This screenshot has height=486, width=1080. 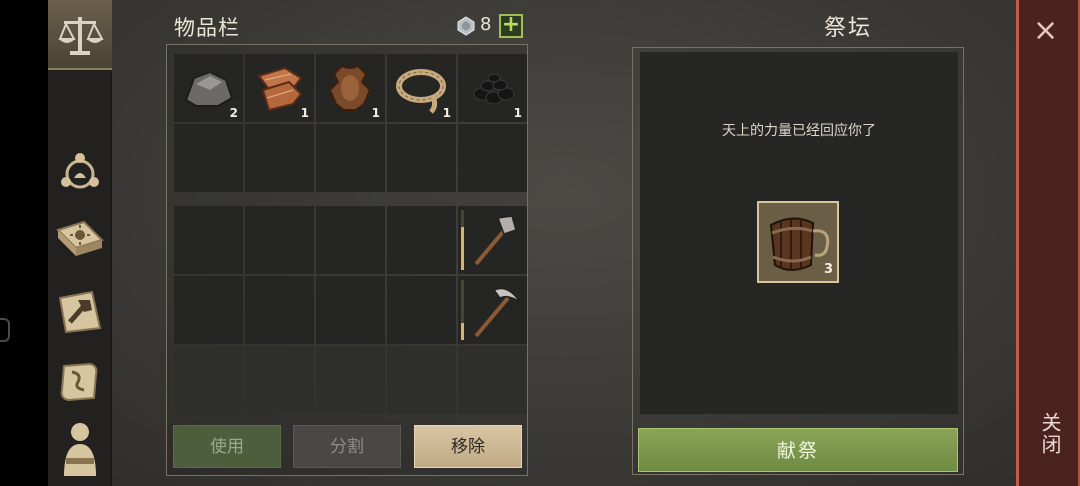 What do you see at coordinates (421, 91) in the screenshot?
I see `rope-icon` at bounding box center [421, 91].